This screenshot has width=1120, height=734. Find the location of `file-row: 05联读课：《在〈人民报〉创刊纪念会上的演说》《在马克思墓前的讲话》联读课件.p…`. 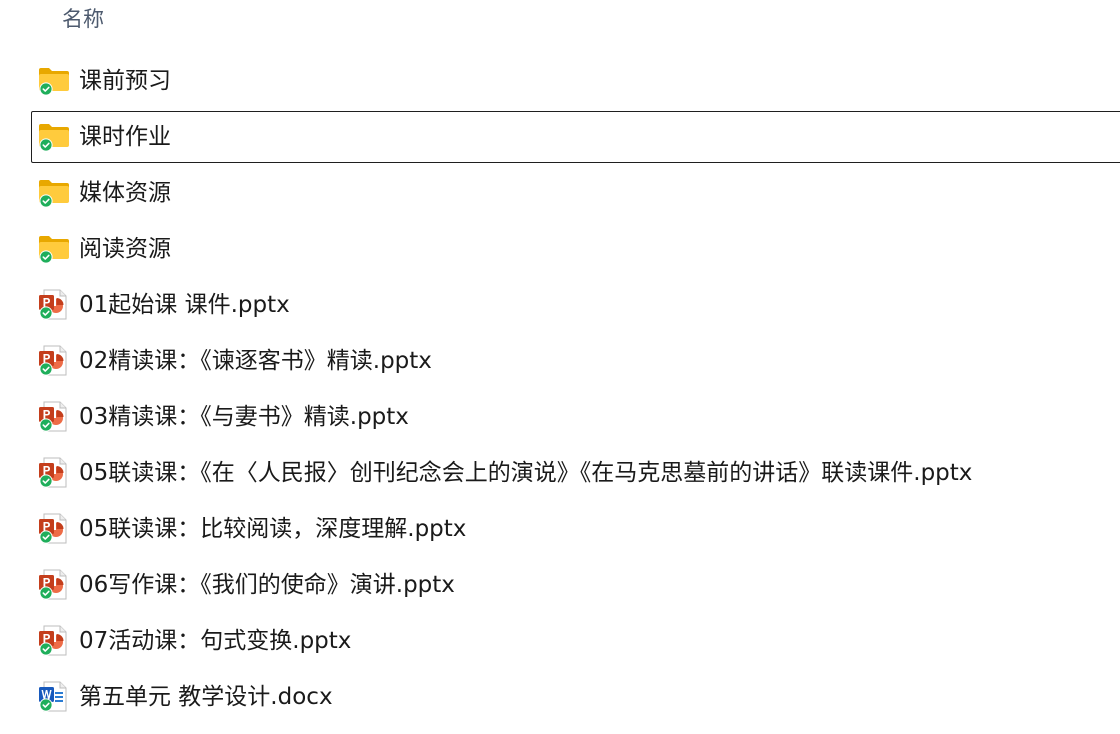

file-row: 05联读课：《在〈人民报〉创刊纪念会上的演说》《在马克思墓前的讲话》联读课件.p… is located at coordinates (560, 473).